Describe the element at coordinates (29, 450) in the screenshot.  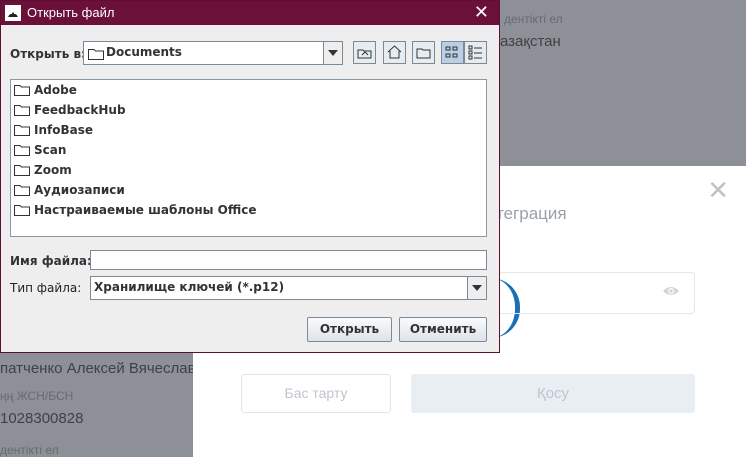
I see `bottom-country-label: дентікті ел` at that location.